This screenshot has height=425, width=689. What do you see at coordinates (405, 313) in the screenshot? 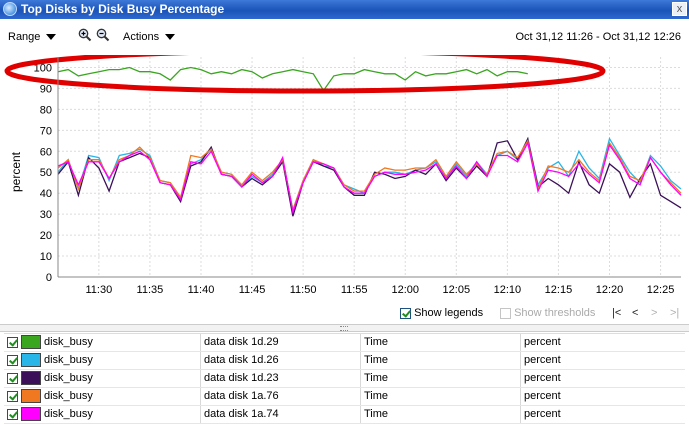
I see `show-legends-checkbox` at bounding box center [405, 313].